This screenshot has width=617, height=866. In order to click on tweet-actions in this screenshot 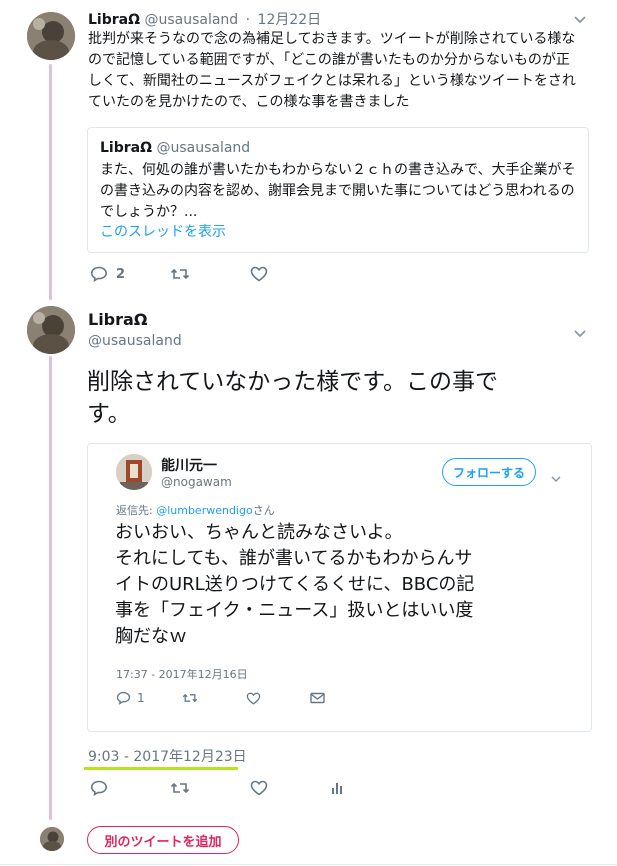, I will do `click(217, 788)`.